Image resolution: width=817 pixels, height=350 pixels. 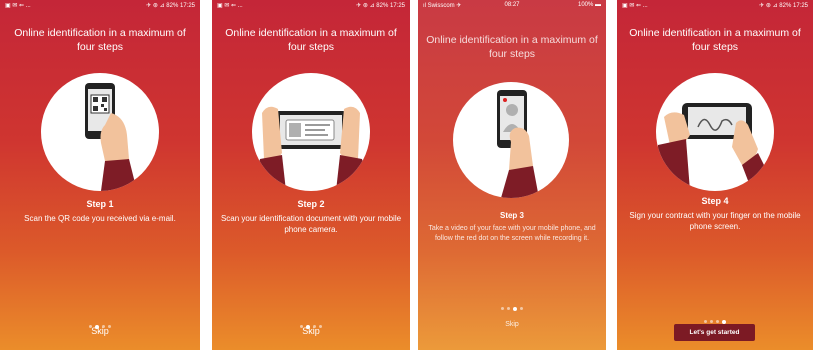 I want to click on page-indicator, so click(x=512, y=309).